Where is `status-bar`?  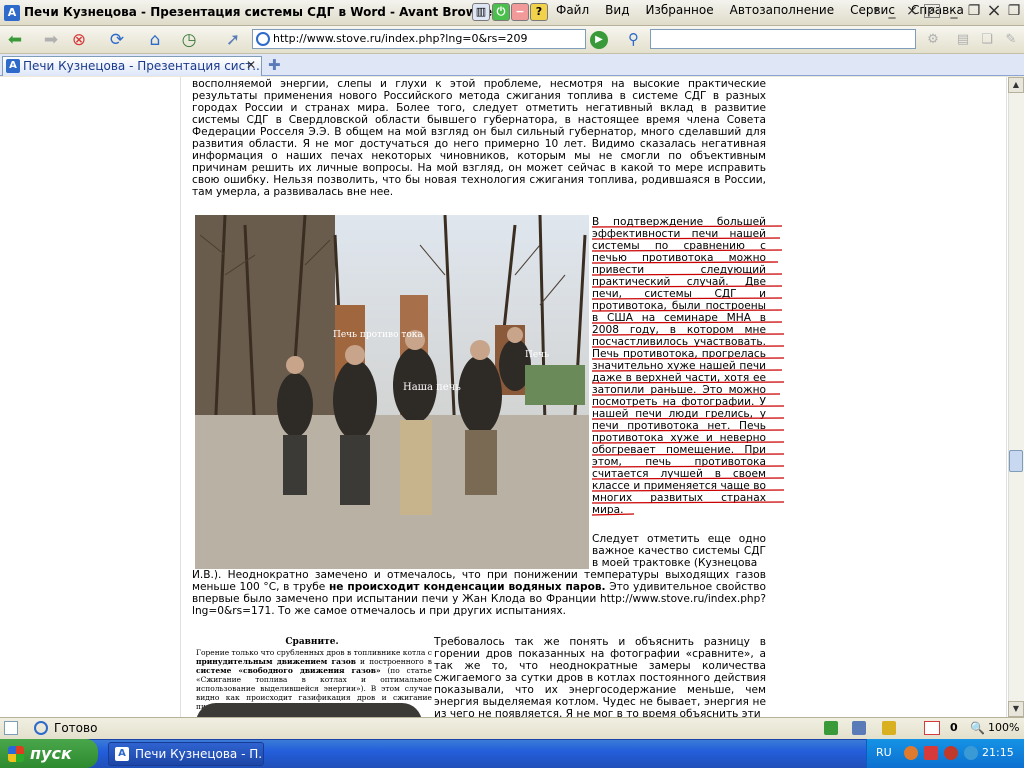
status-bar is located at coordinates (512, 728).